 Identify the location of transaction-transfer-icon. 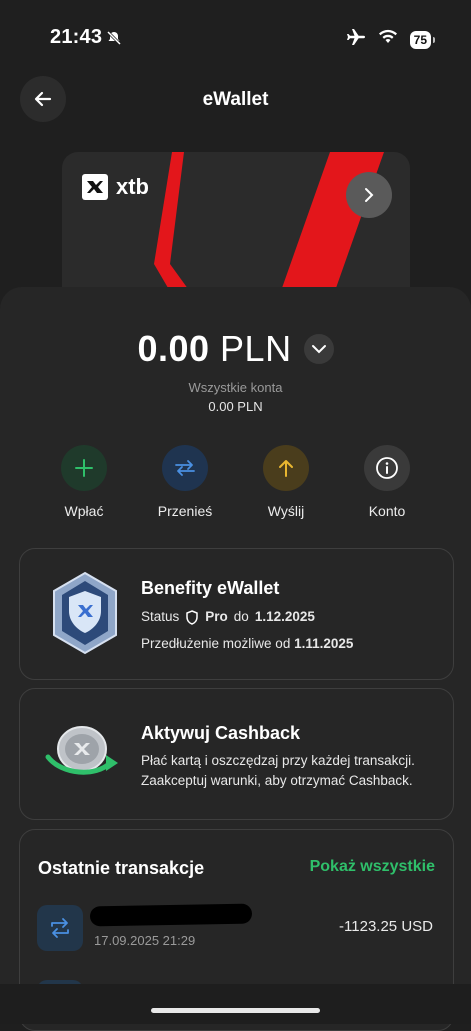
(60, 928).